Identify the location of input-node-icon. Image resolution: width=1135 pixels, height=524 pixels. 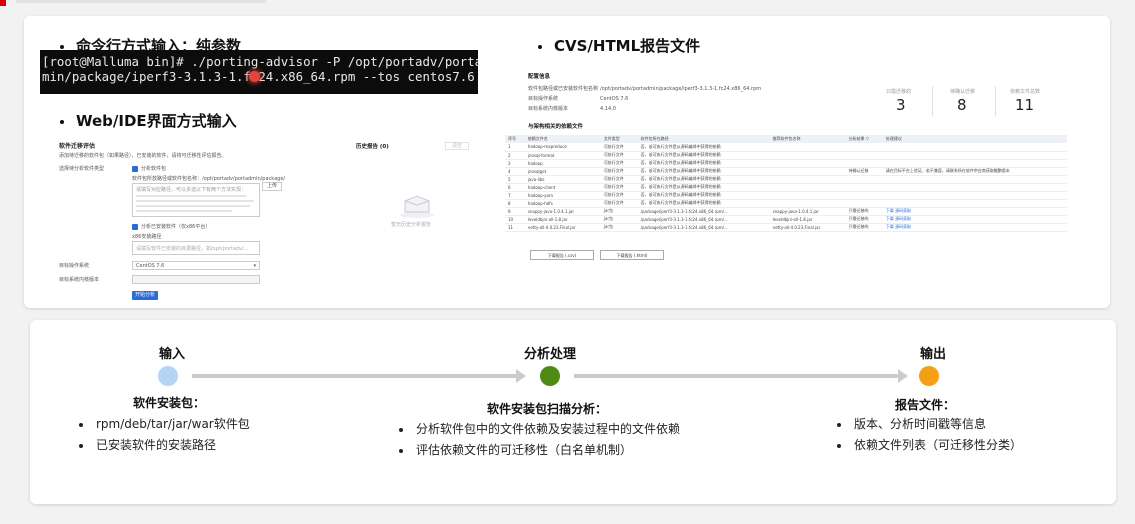
(168, 376).